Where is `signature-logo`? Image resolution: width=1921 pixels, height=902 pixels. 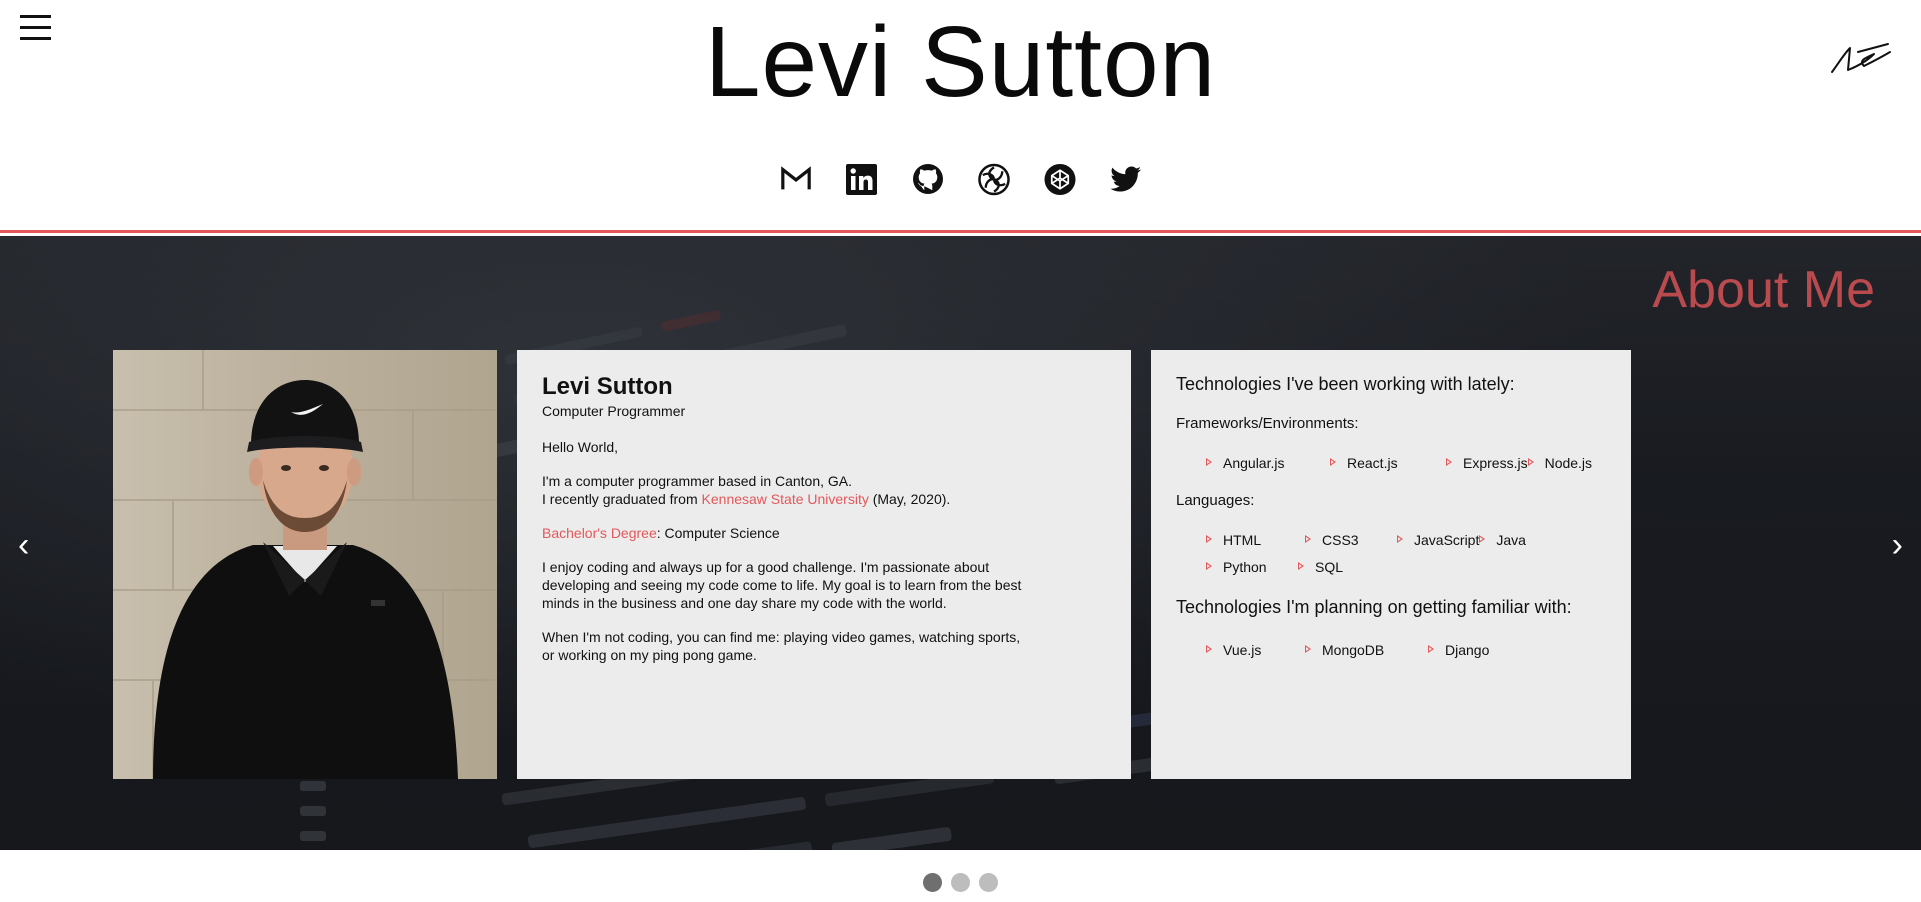
signature-logo is located at coordinates (1861, 58).